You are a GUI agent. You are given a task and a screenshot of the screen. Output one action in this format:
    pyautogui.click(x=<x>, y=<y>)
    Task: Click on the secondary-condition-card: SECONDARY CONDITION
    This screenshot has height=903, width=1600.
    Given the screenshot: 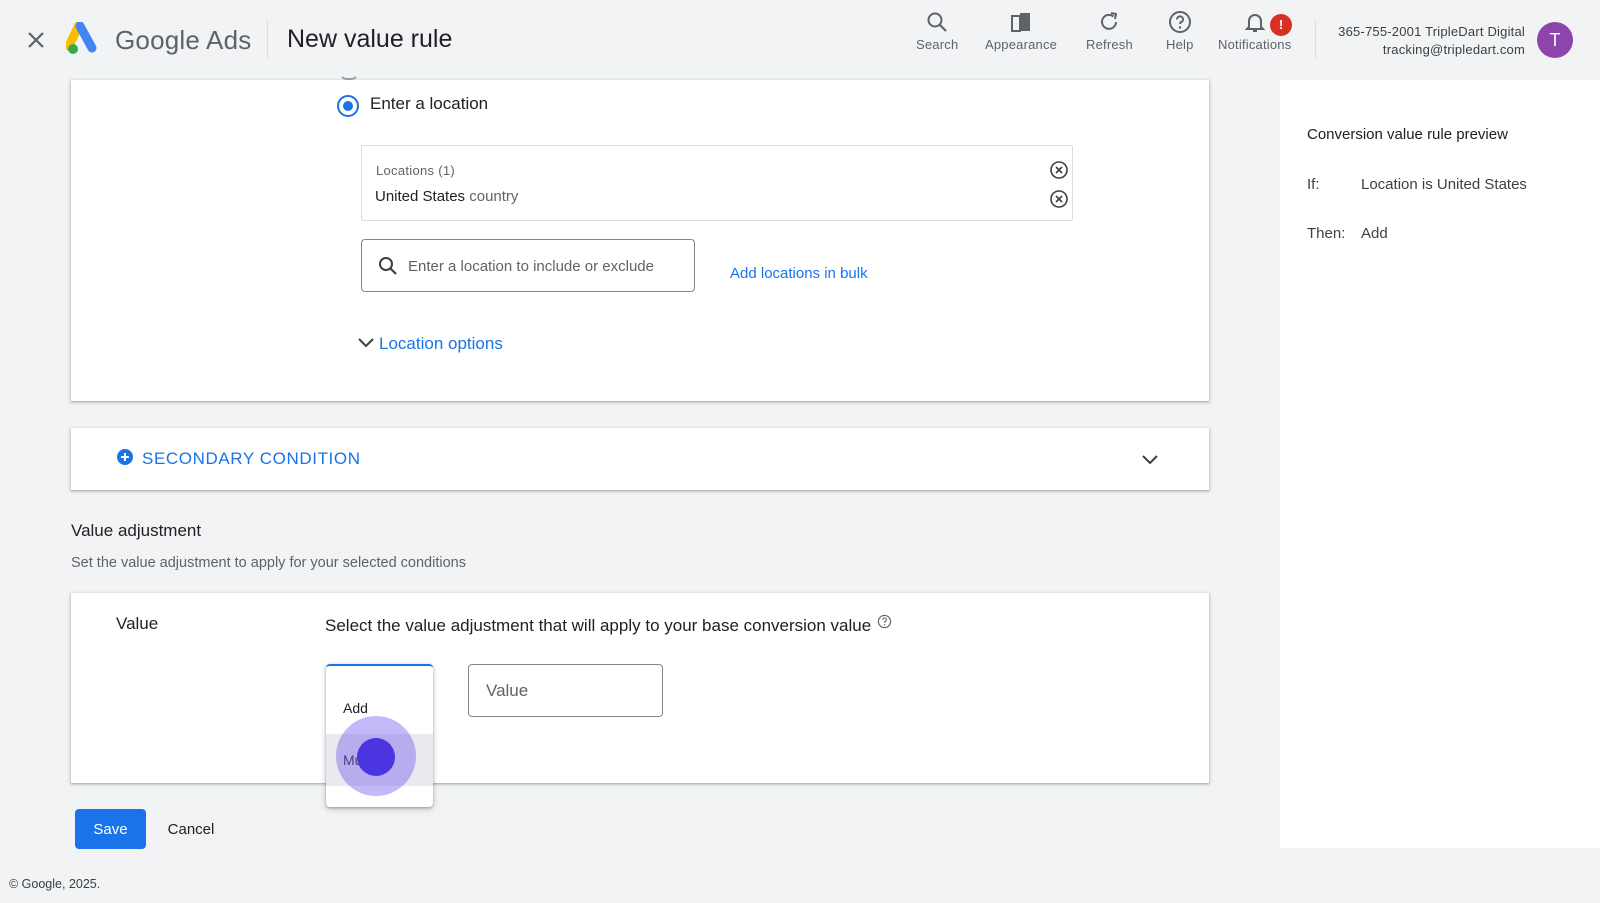 What is the action you would take?
    pyautogui.click(x=640, y=459)
    